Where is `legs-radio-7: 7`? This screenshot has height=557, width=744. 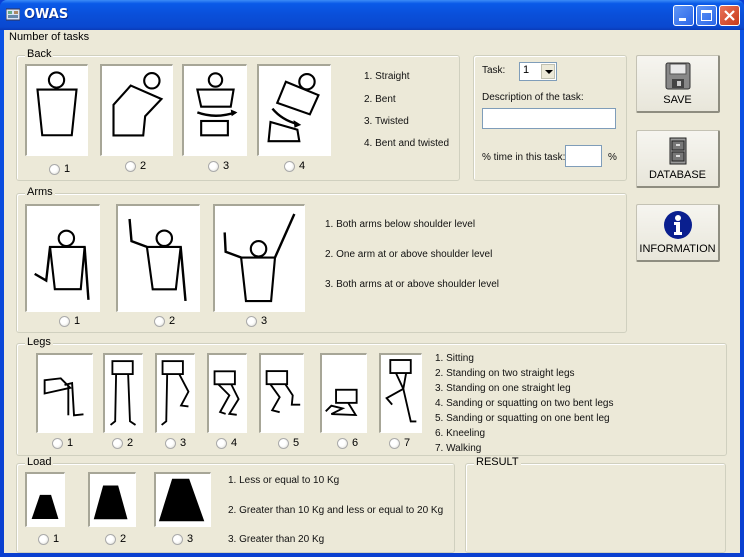
legs-radio-7: 7 is located at coordinates (399, 443).